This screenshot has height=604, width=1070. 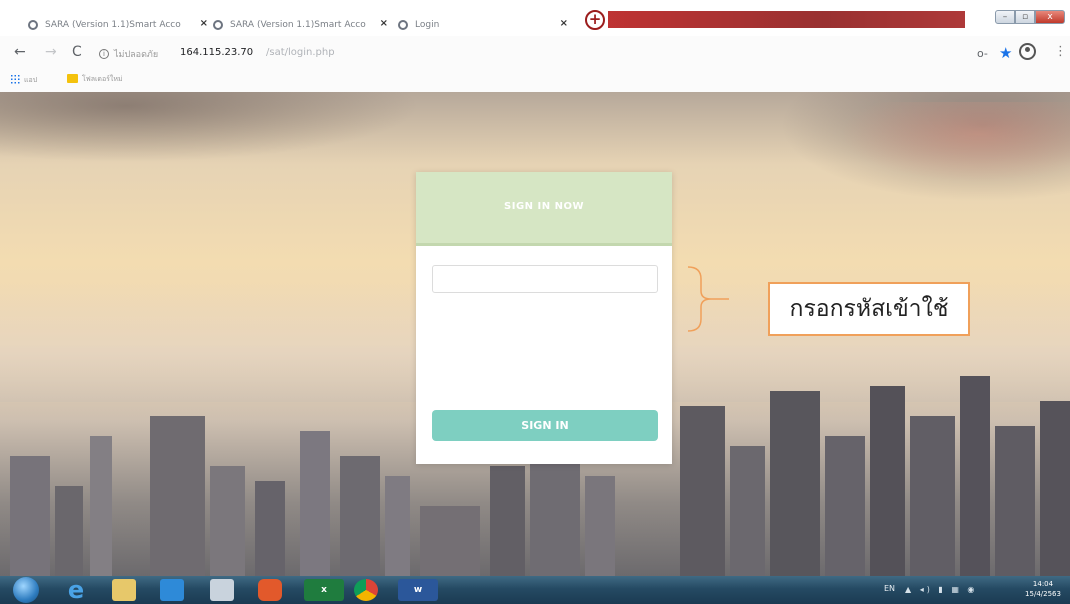 I want to click on tab-login: Login ×, so click(x=483, y=25).